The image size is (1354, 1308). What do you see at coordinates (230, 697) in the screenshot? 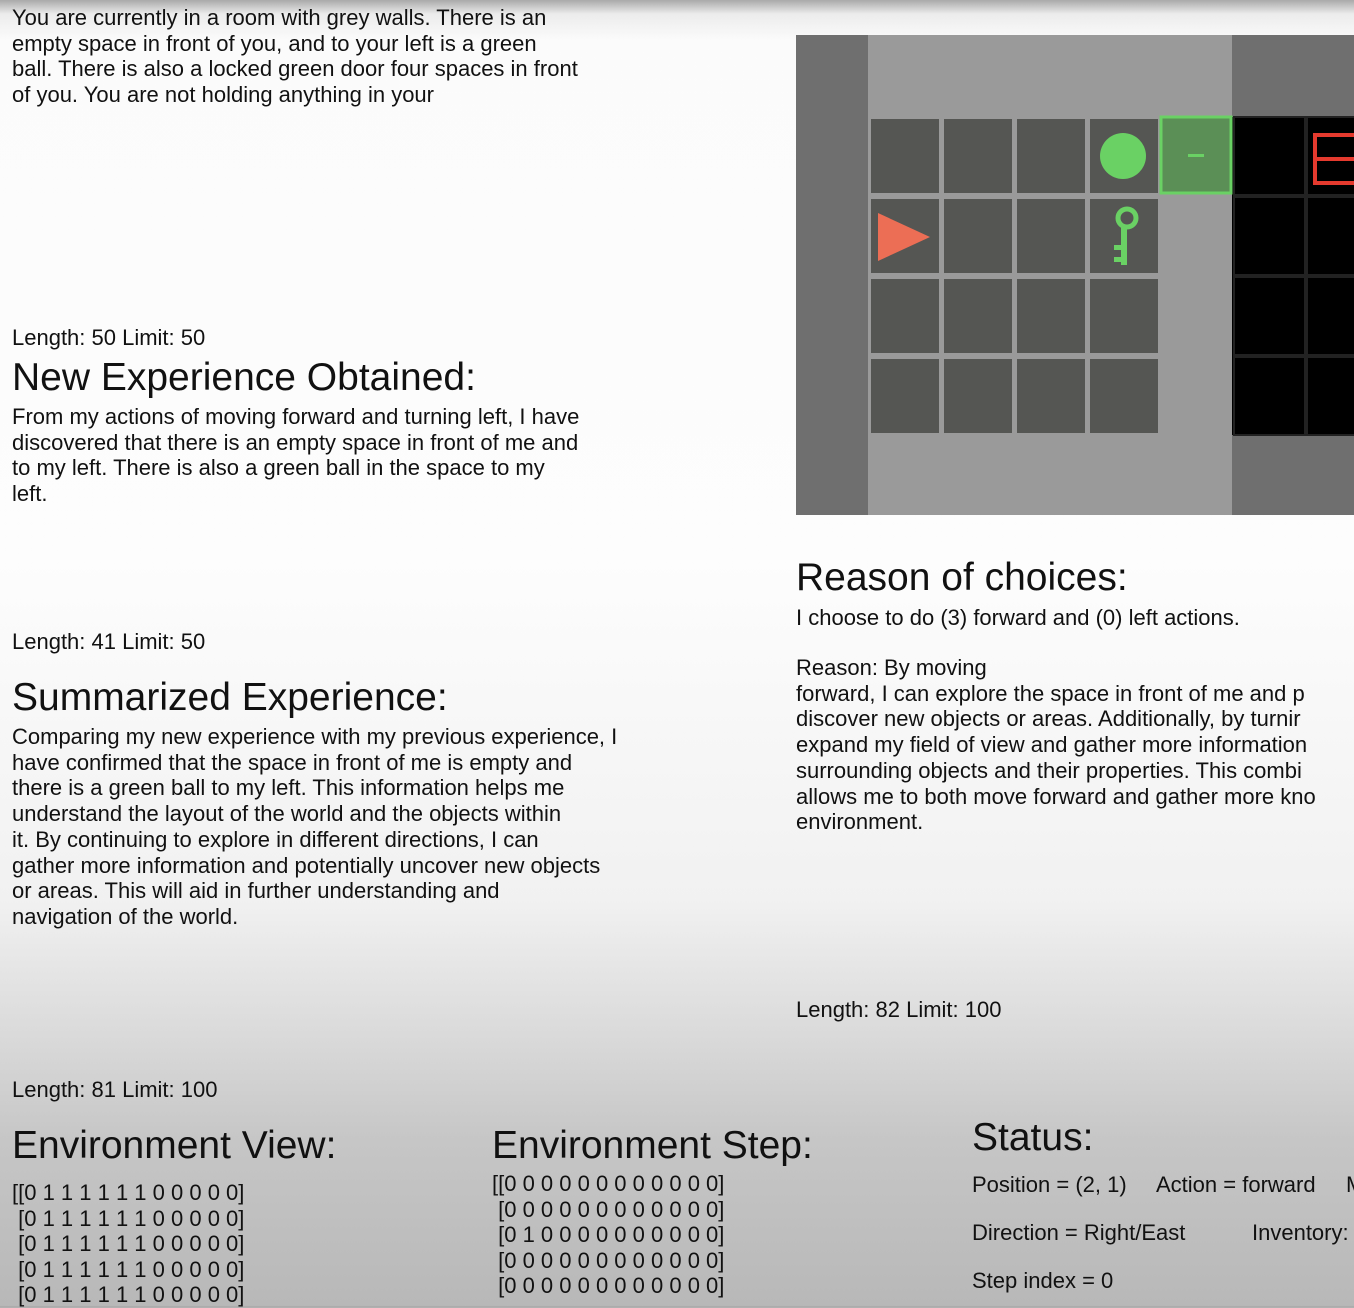
I see `summarized-experience-title: Summarized Experience:` at bounding box center [230, 697].